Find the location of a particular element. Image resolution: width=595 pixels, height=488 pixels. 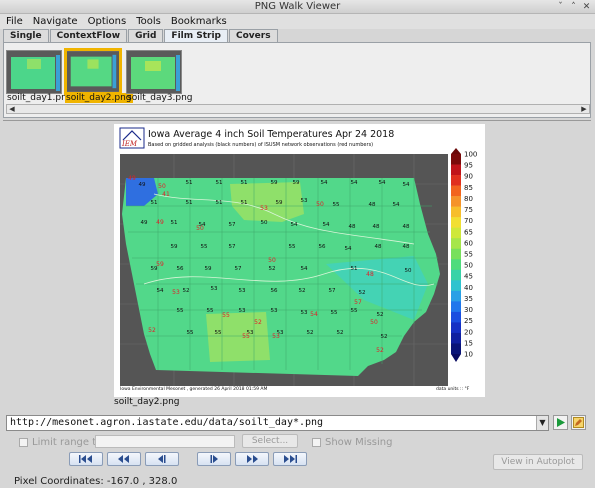

skip-to-last-icon is located at coordinates (290, 459).